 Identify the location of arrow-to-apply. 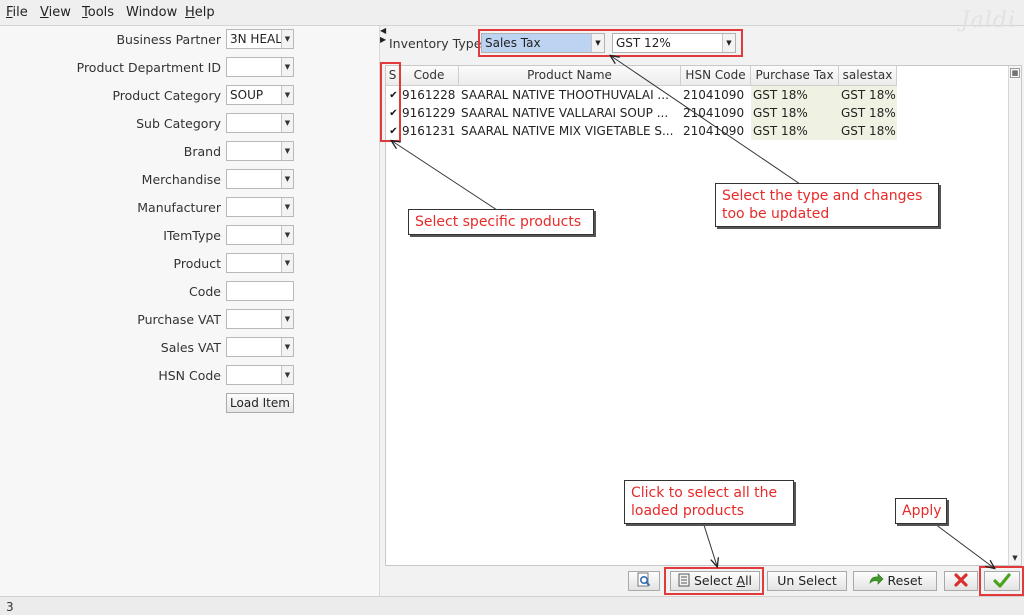
(964, 545).